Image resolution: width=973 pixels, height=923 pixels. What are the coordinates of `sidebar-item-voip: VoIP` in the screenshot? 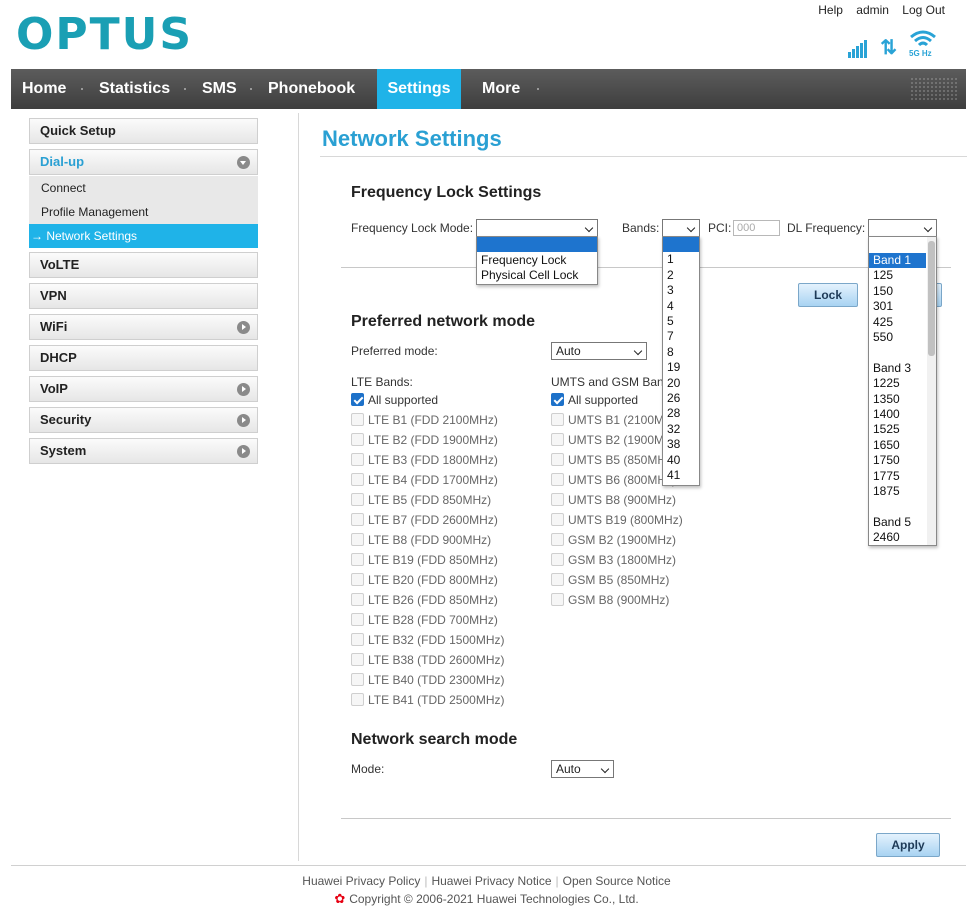 It's located at (143, 389).